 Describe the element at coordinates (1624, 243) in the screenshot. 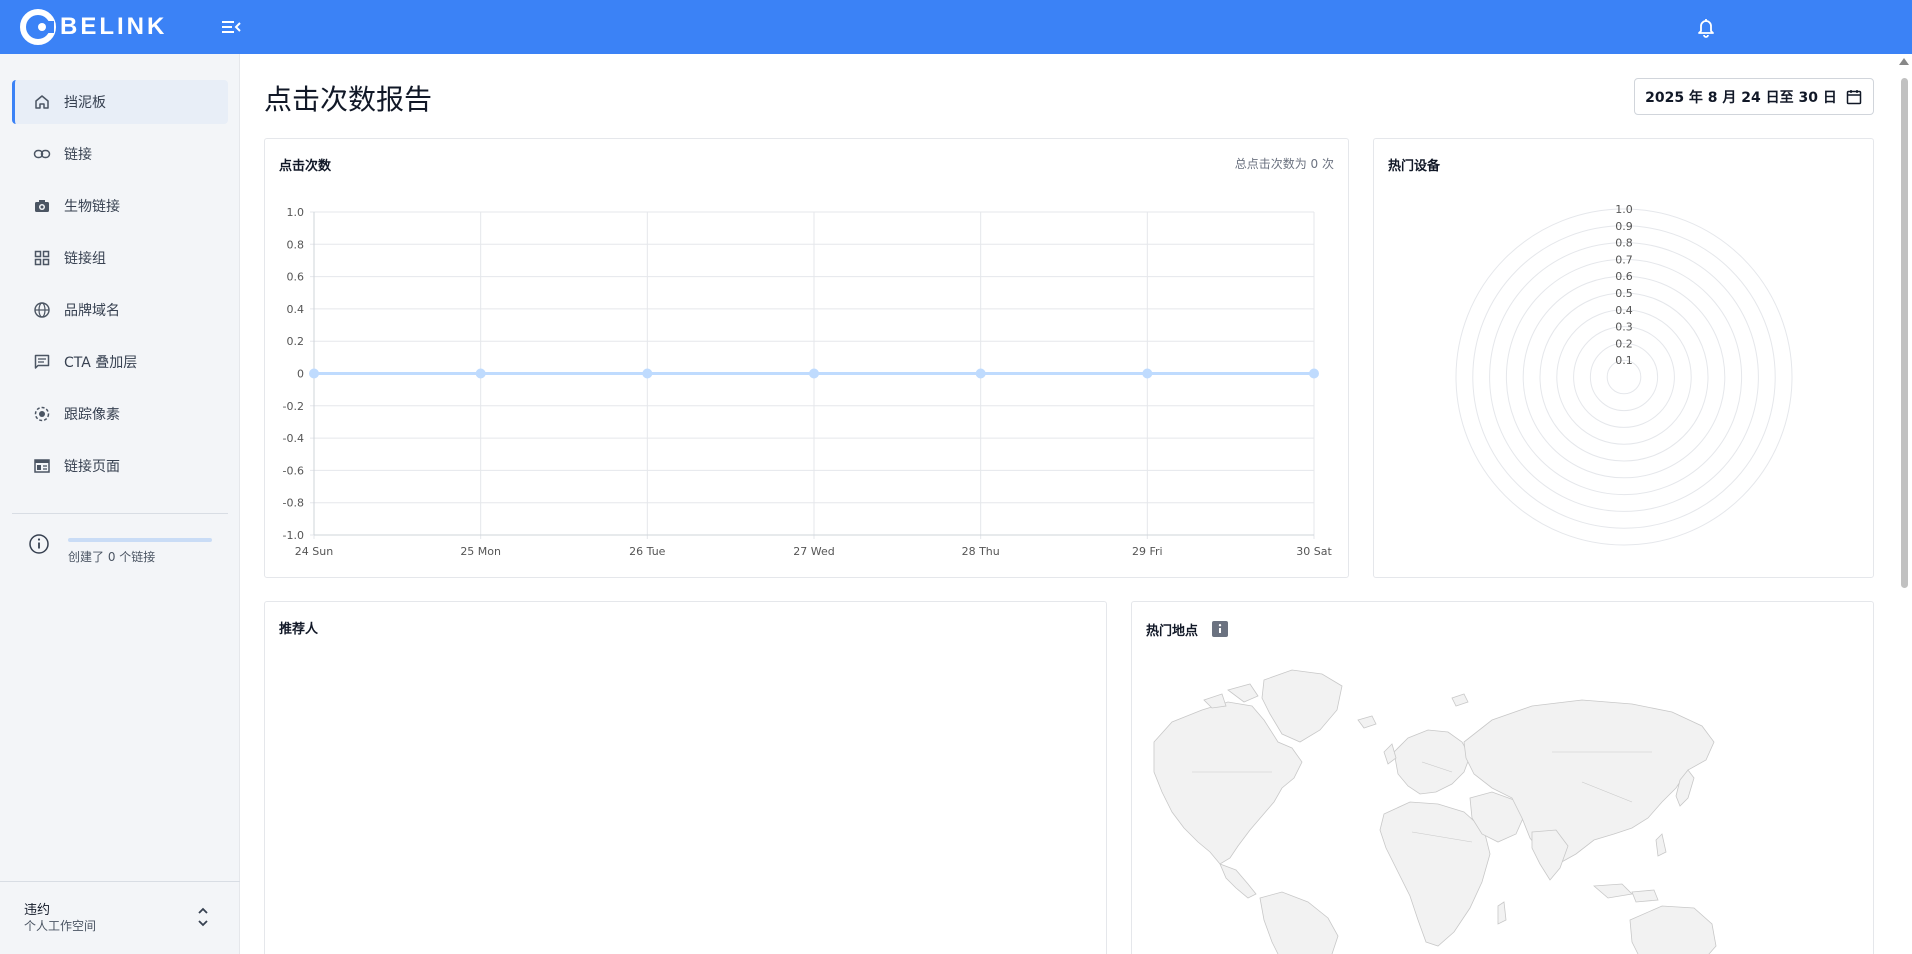

I see `radar-tick-label: 0.8` at that location.